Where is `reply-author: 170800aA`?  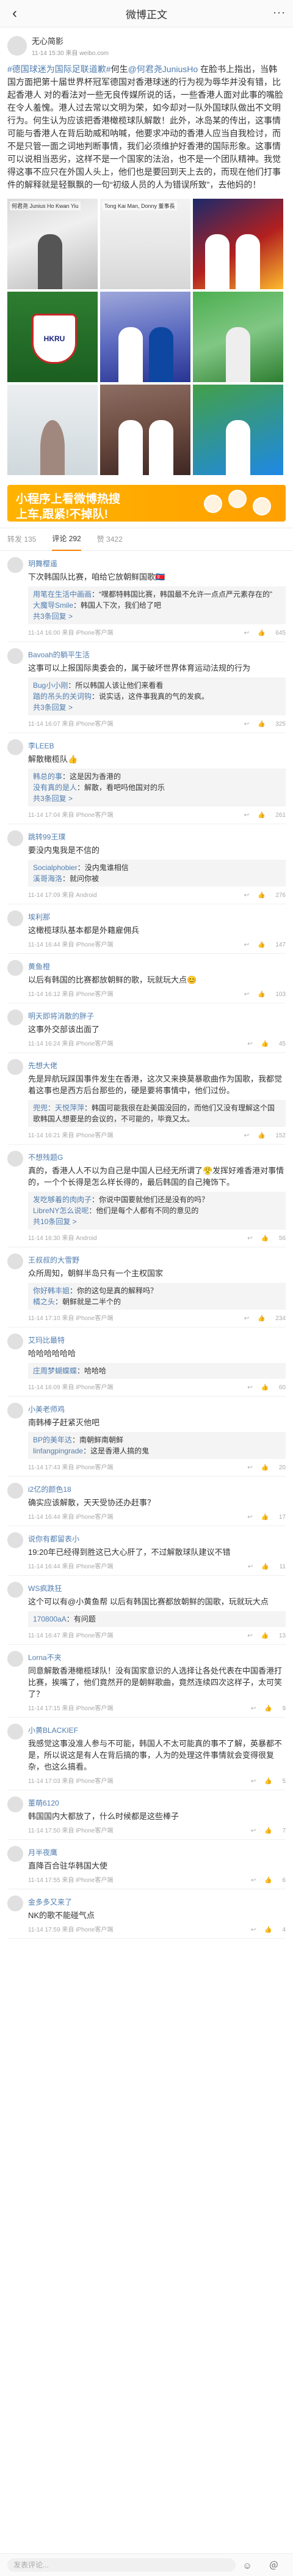 reply-author: 170800aA is located at coordinates (50, 1619).